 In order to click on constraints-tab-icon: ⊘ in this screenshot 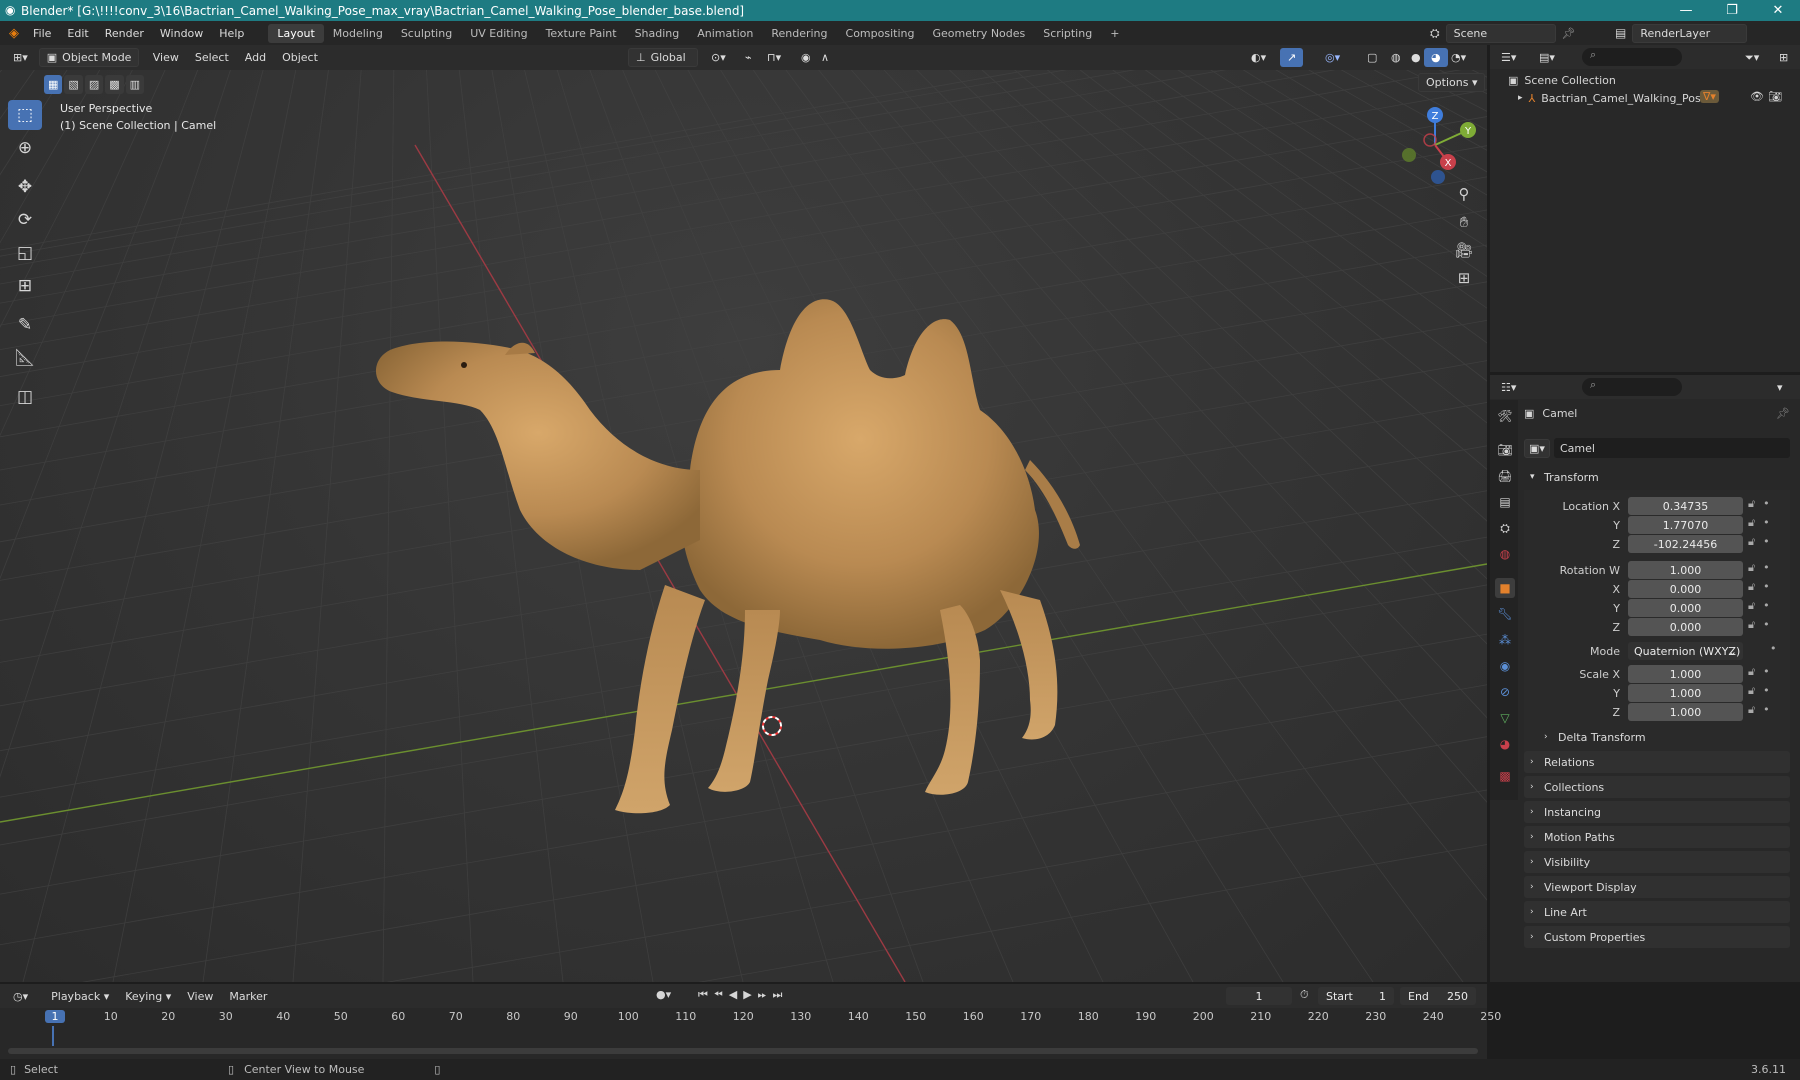, I will do `click(1505, 692)`.